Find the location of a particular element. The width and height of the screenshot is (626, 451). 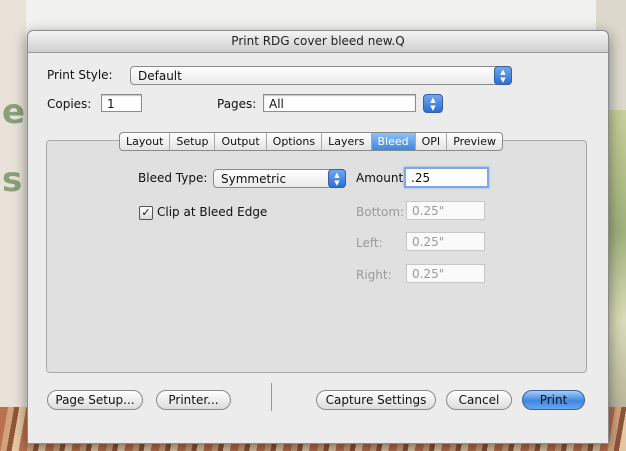

pages-popup-button: ▲ ▼ is located at coordinates (433, 103).